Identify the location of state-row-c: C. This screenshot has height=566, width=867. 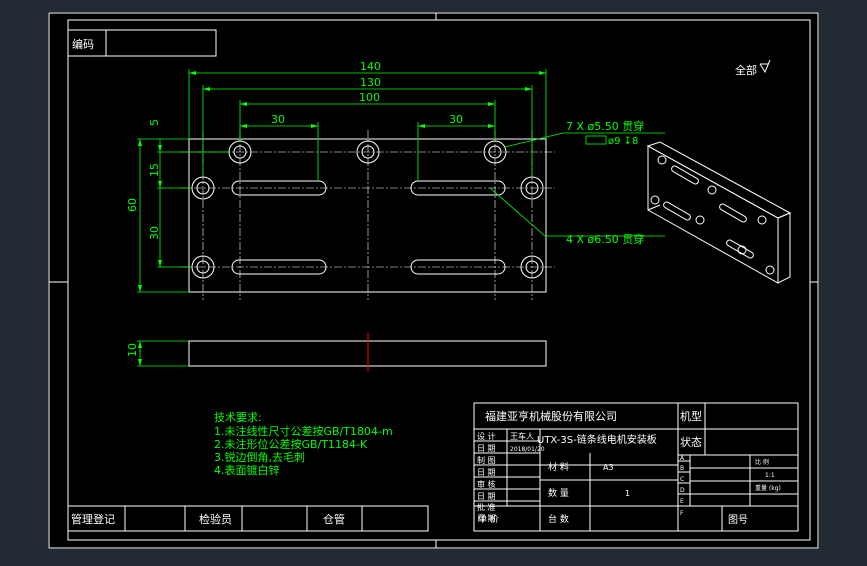
(682, 479).